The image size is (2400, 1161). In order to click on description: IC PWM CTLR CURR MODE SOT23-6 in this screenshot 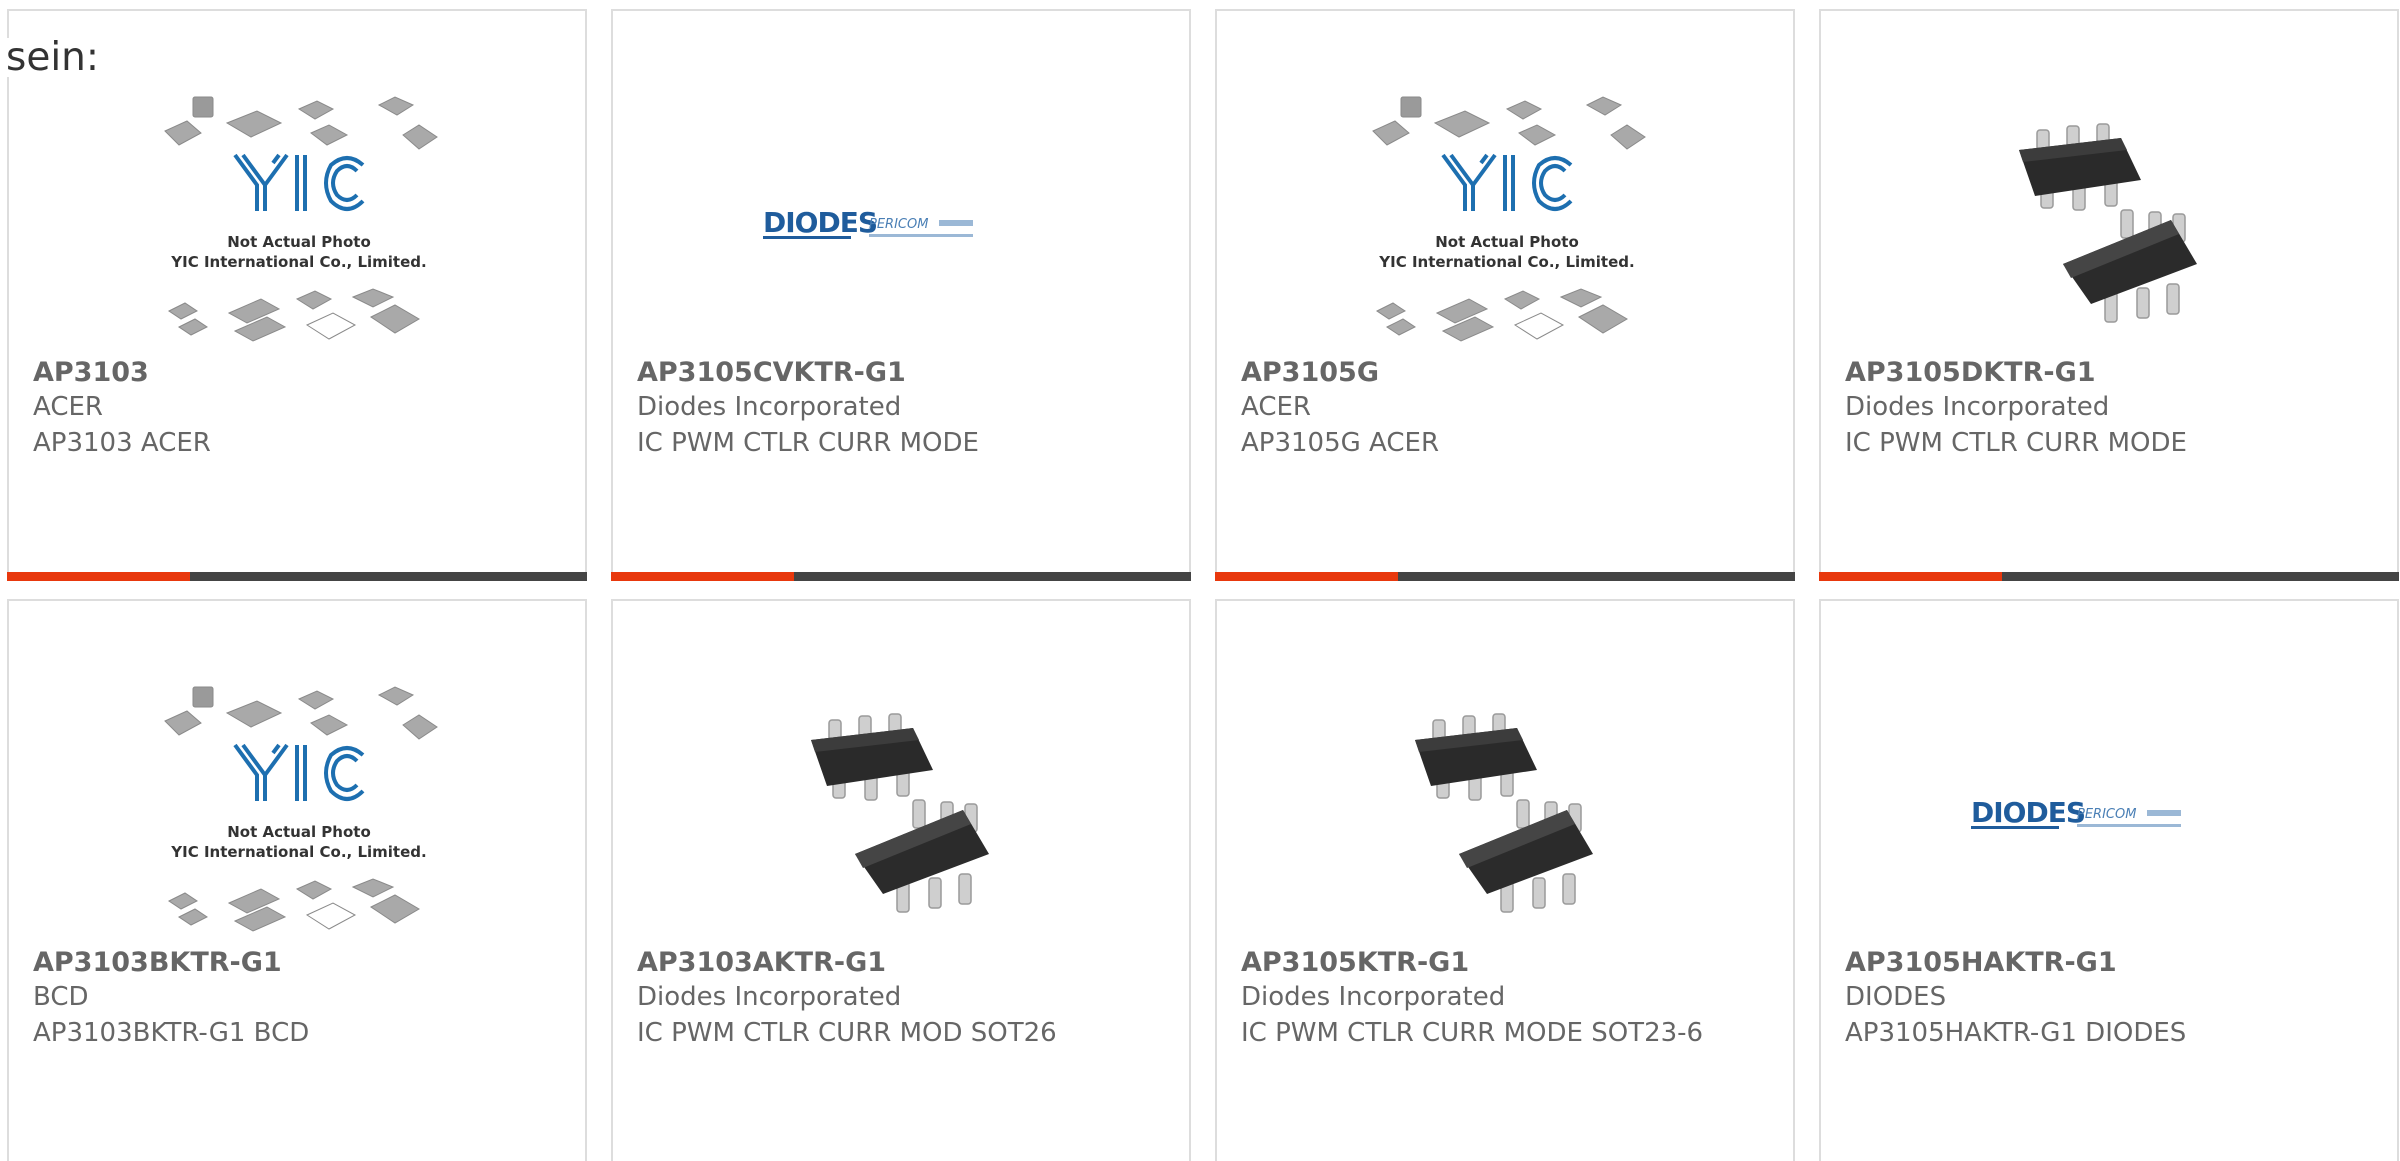, I will do `click(1472, 1033)`.